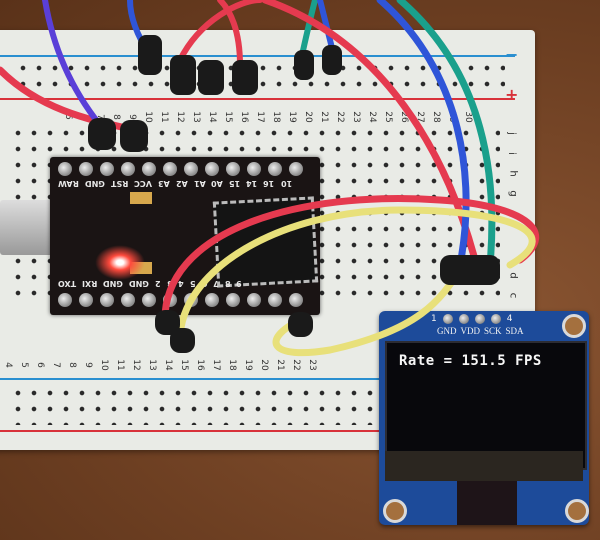  Describe the element at coordinates (513, 295) in the screenshot. I see `row-label-c: c` at that location.